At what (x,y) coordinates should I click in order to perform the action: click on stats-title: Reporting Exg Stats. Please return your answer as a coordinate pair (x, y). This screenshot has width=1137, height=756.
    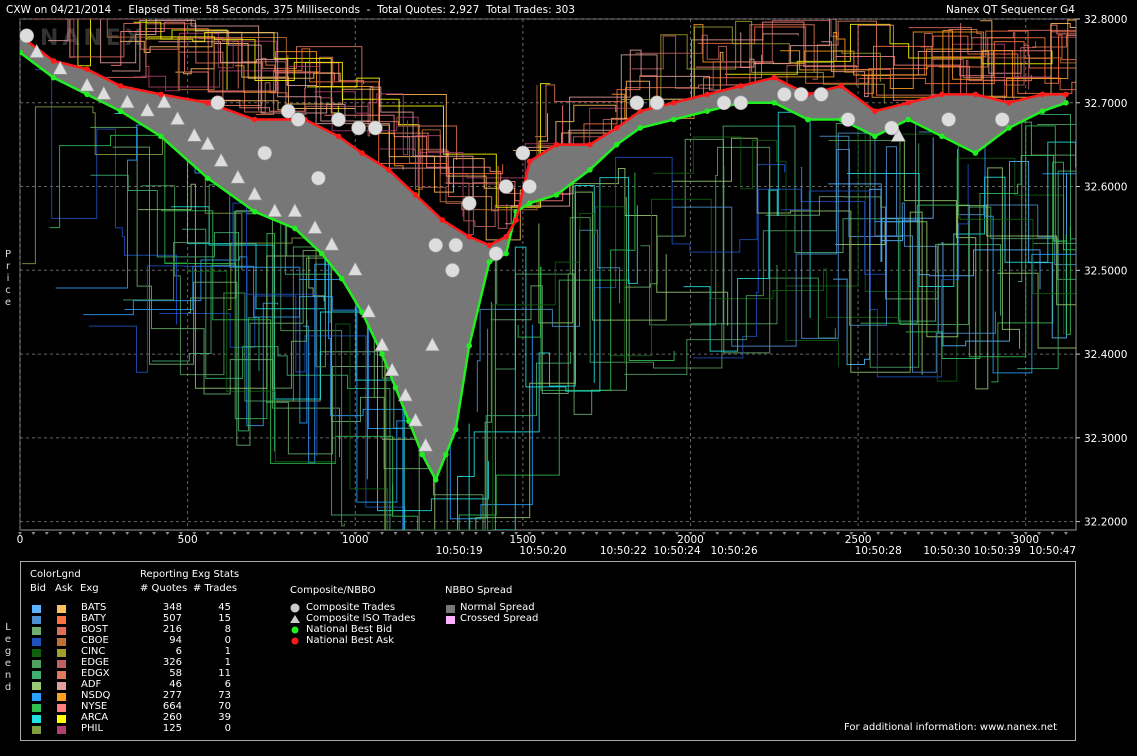
    Looking at the image, I should click on (190, 574).